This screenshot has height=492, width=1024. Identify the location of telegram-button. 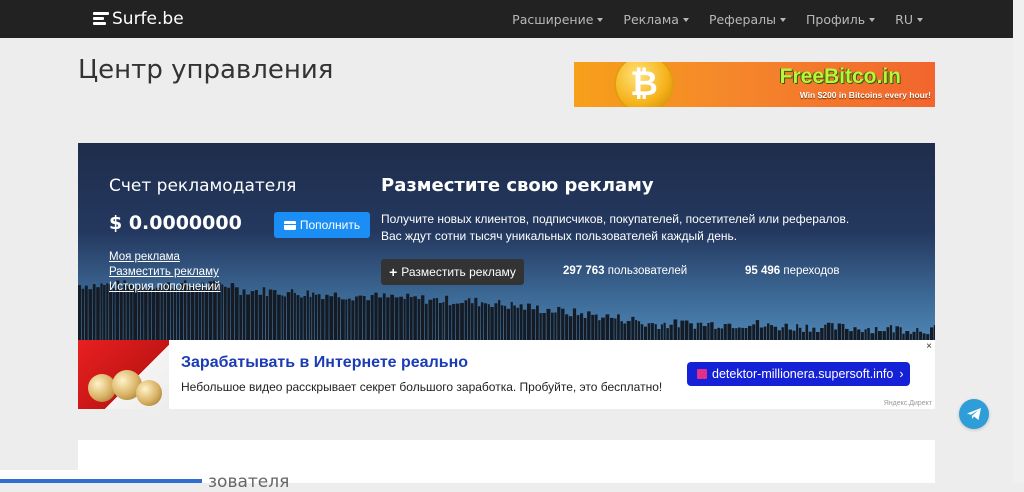
(974, 414).